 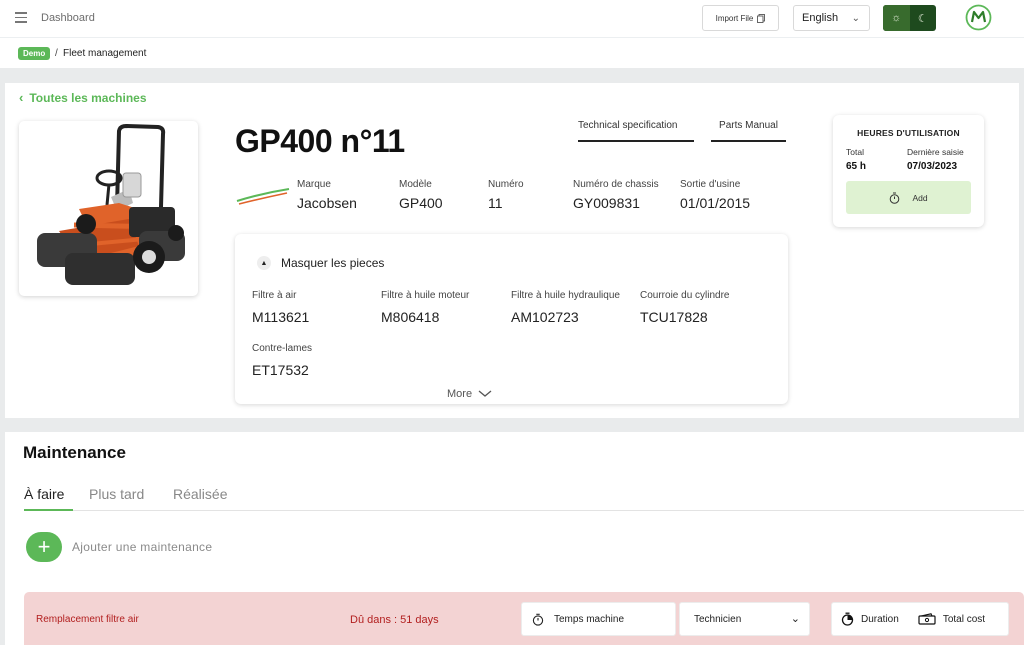 I want to click on machine-time-field: Temps machine, so click(x=598, y=619).